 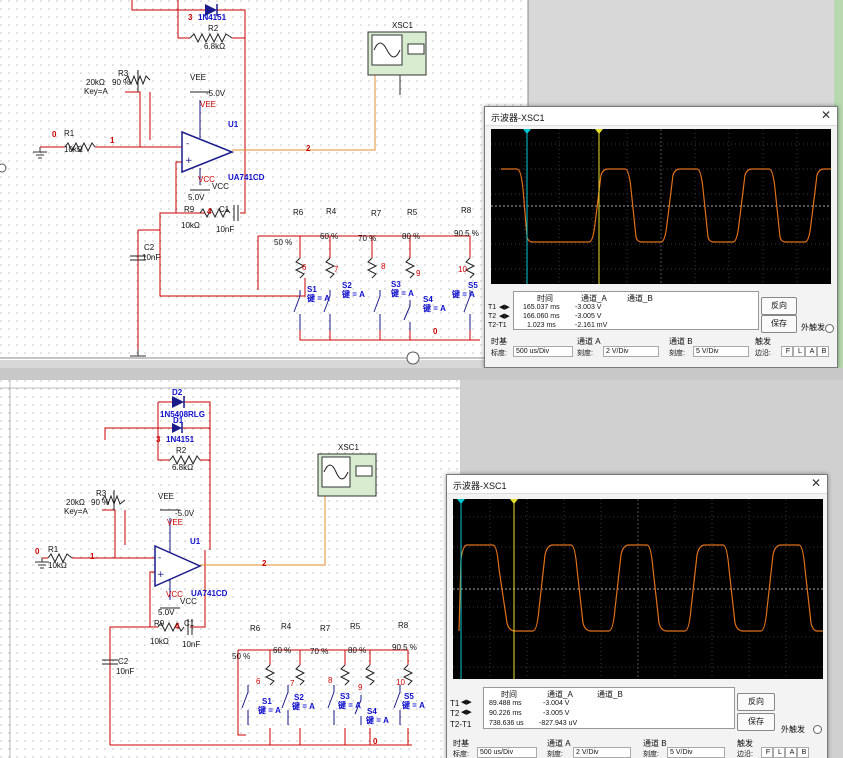 I want to click on vcc-value: 5.0V, so click(x=196, y=197).